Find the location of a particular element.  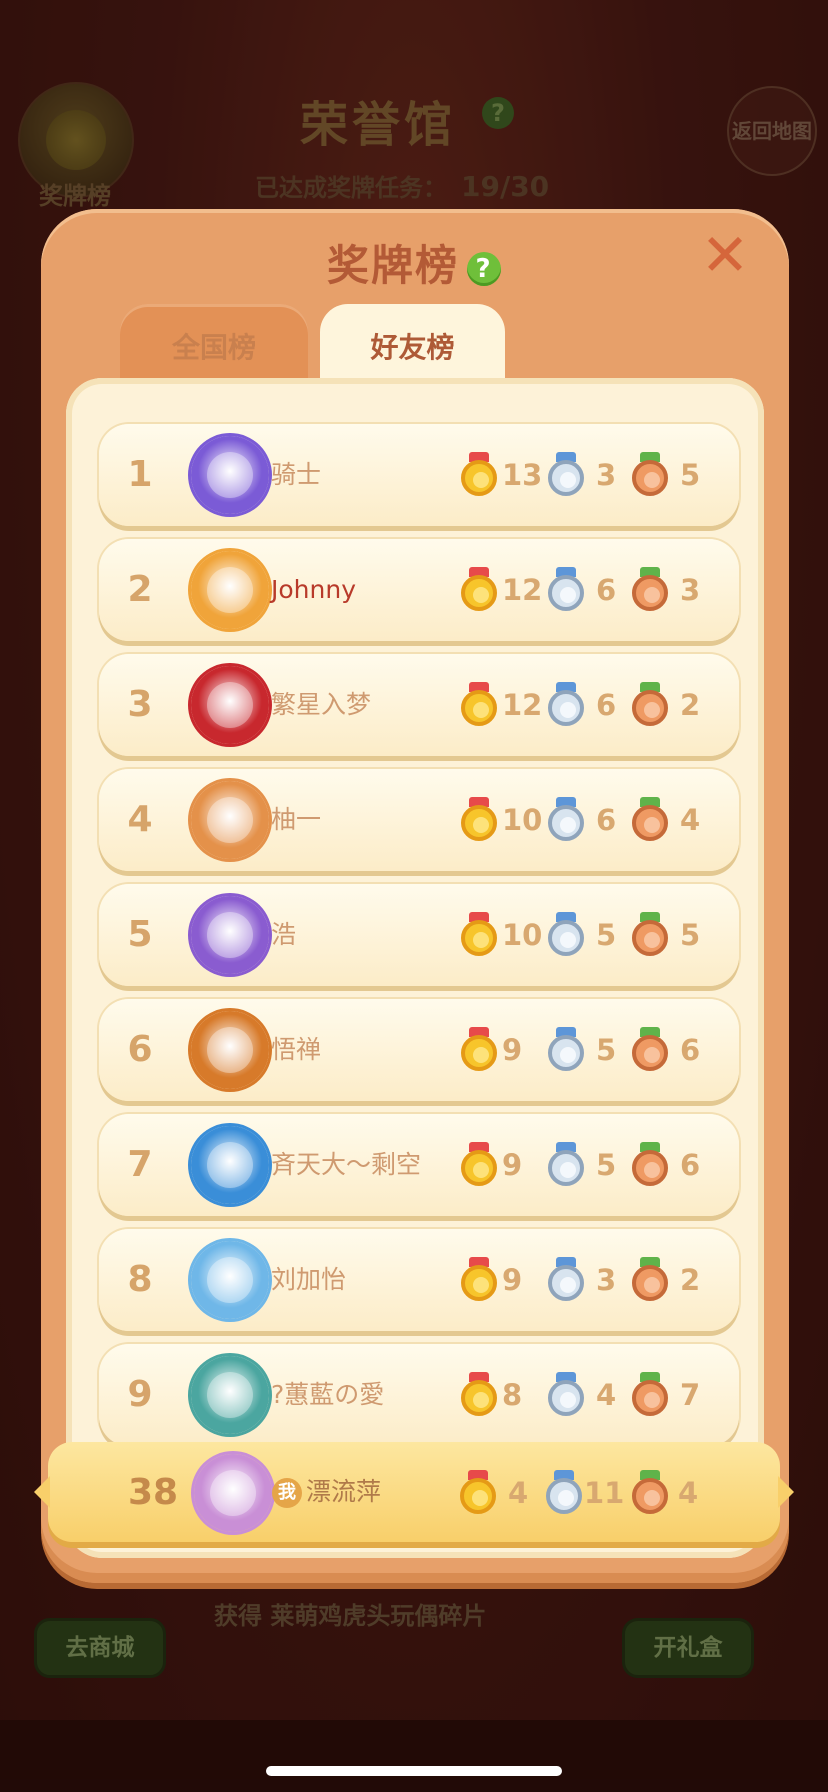

silver-count: 11 is located at coordinates (604, 1493).